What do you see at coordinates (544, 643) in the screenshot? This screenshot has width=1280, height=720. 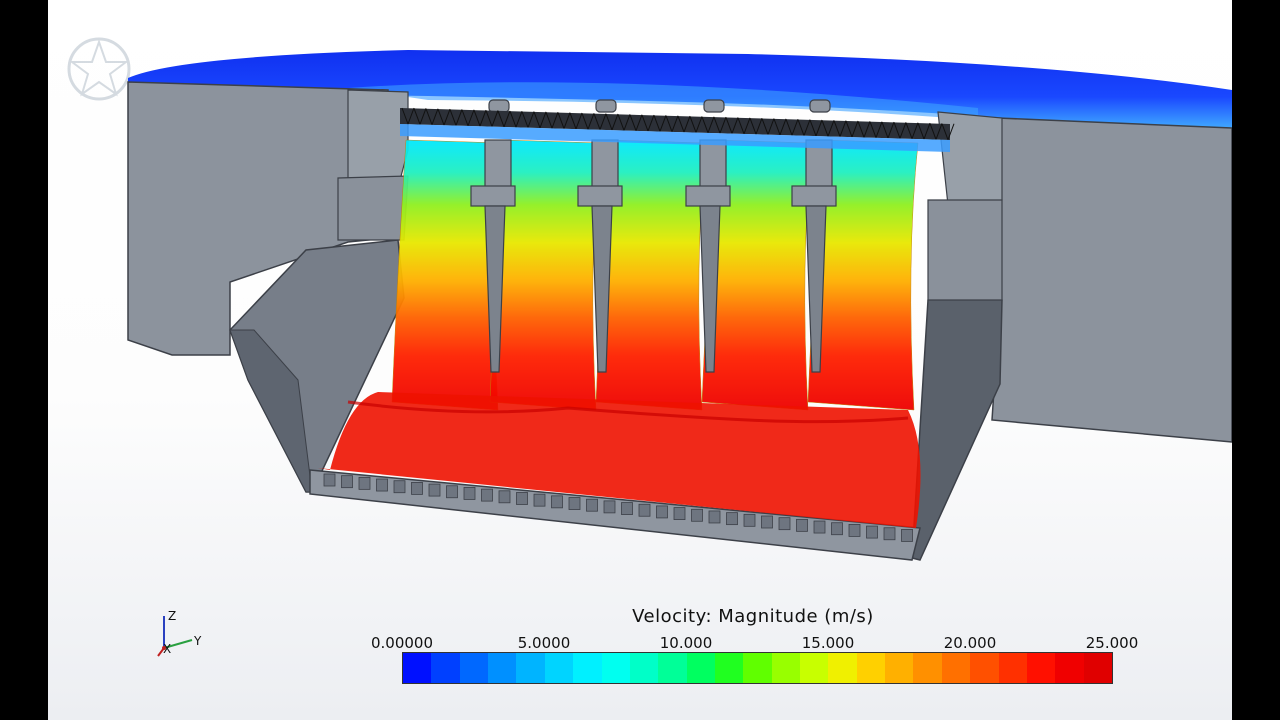 I see `legend-tick: 5.0000` at bounding box center [544, 643].